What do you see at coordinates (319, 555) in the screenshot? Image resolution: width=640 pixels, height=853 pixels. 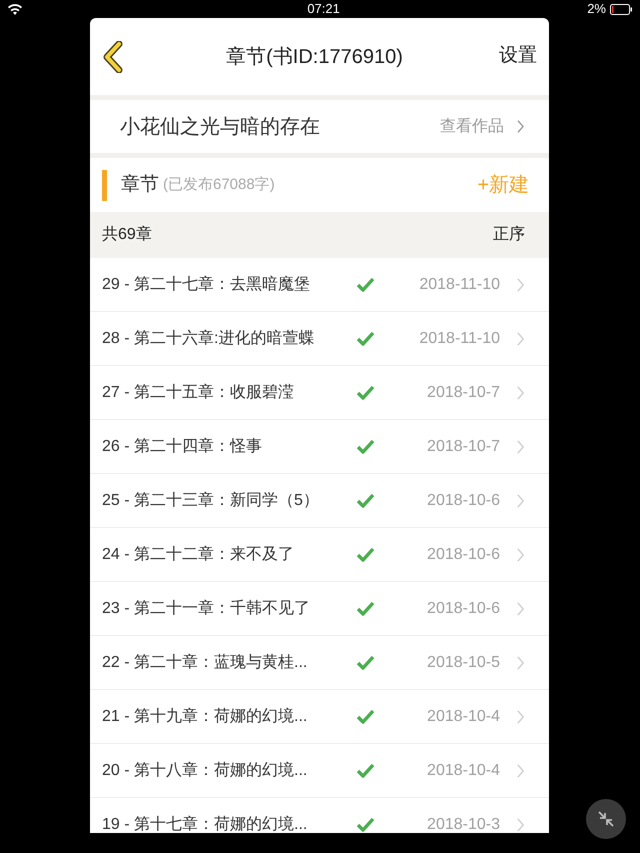 I see `chapter-row: 24 - 第二十二章：来不及了 2018-10-6` at bounding box center [319, 555].